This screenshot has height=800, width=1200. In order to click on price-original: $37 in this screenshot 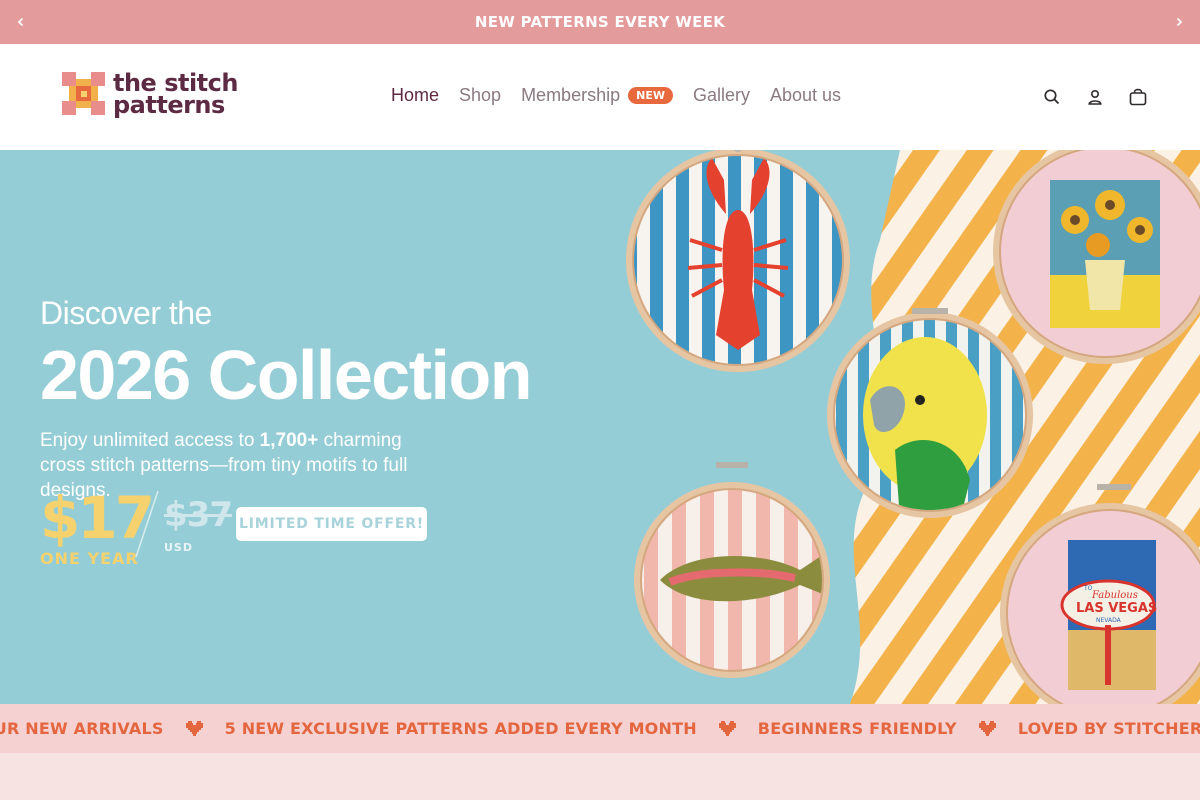, I will do `click(198, 515)`.